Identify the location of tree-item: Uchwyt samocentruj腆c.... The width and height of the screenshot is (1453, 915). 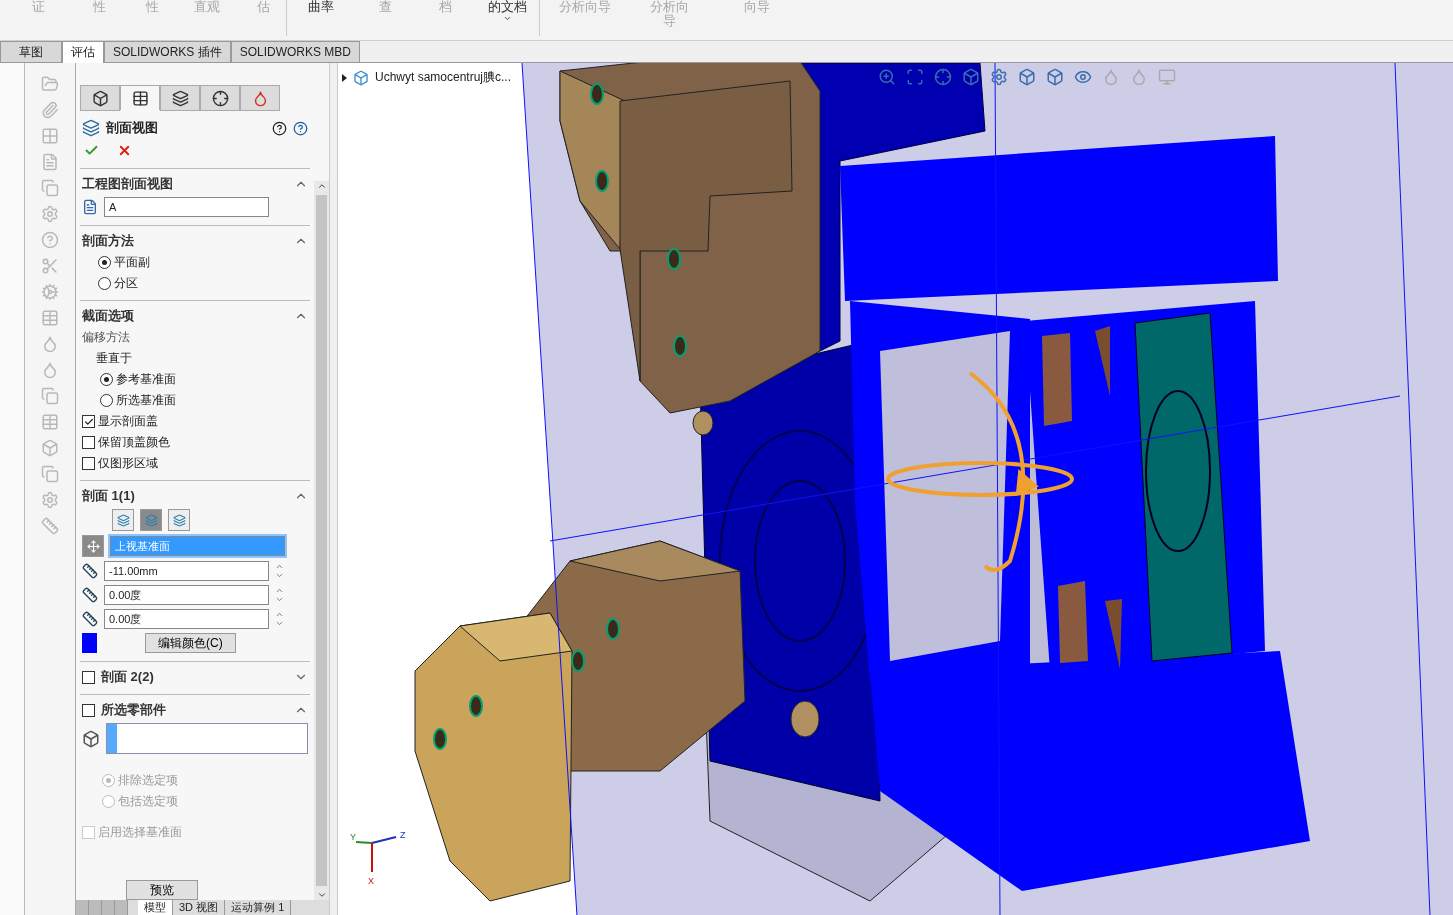
(443, 77).